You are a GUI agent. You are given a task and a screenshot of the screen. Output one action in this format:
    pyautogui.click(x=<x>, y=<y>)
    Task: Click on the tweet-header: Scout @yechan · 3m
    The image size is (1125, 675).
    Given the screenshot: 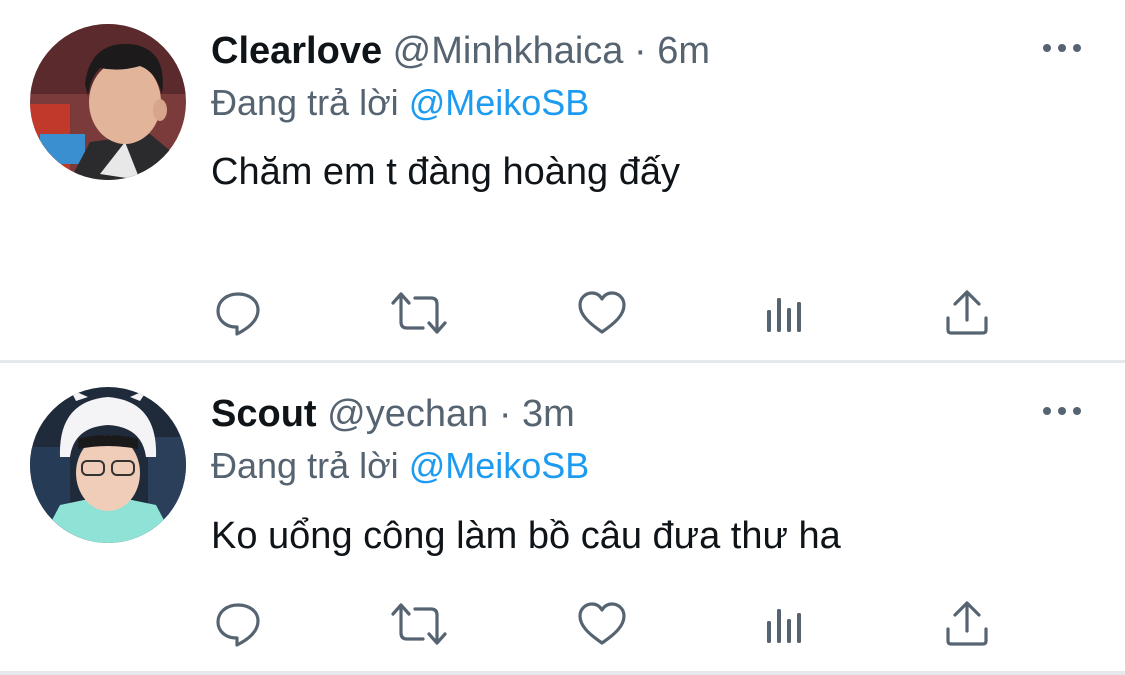 What is the action you would take?
    pyautogui.click(x=393, y=414)
    